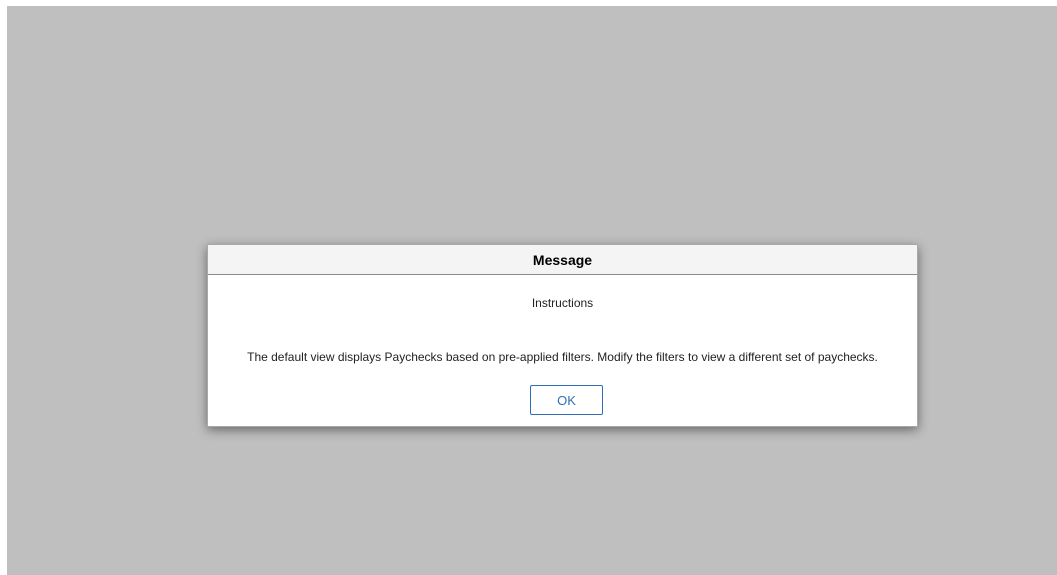  I want to click on dialog-title: Message, so click(562, 259).